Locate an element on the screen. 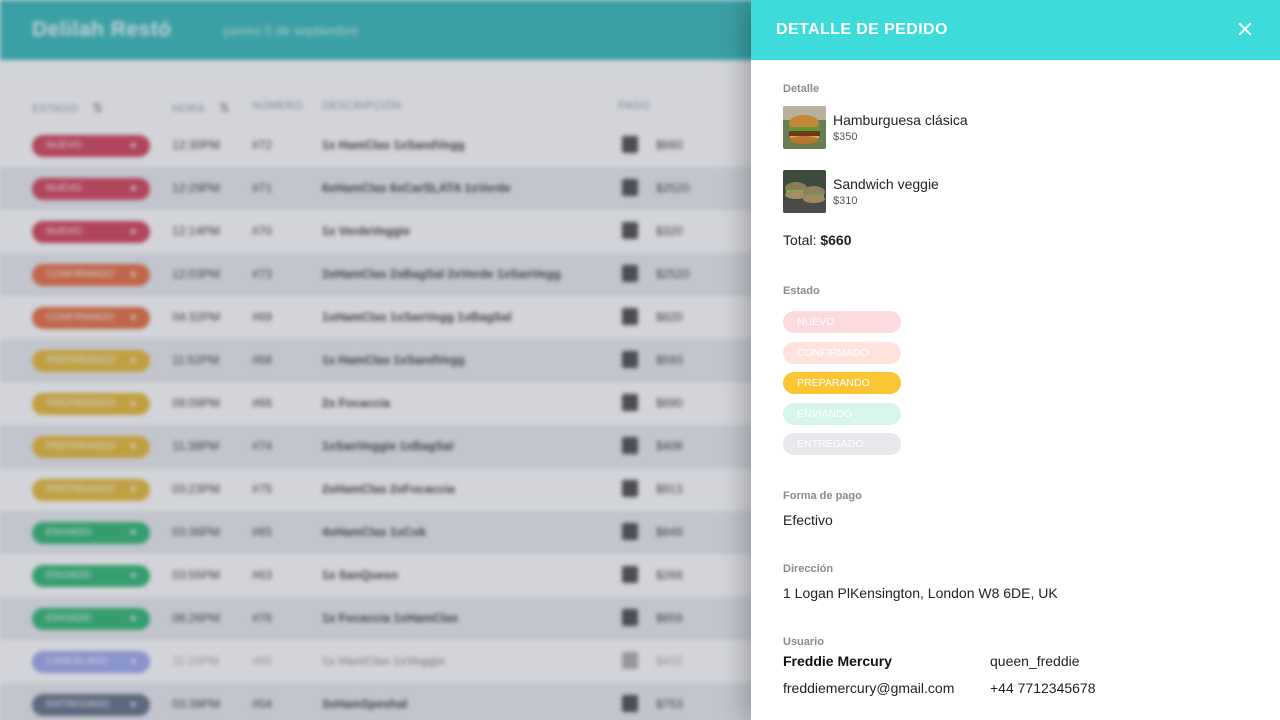  status-option-nuevo: NUEVO is located at coordinates (842, 322).